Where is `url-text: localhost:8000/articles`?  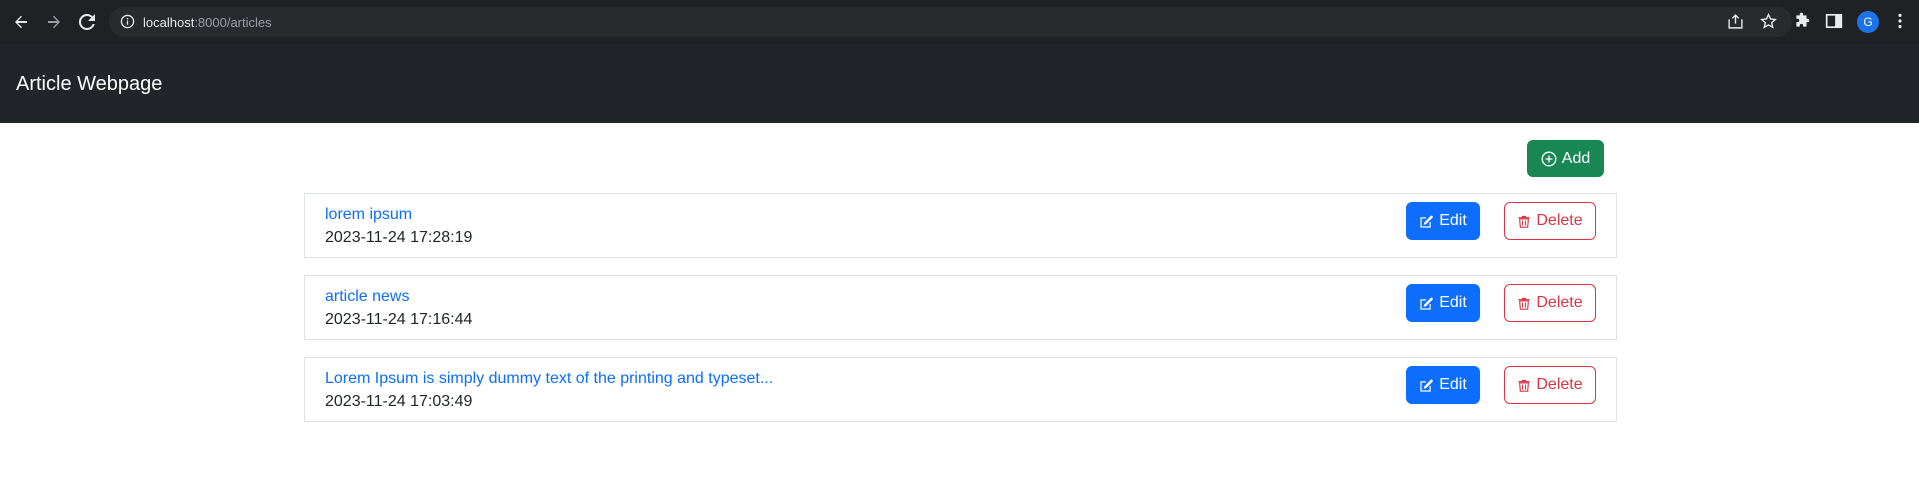 url-text: localhost:8000/articles is located at coordinates (207, 22).